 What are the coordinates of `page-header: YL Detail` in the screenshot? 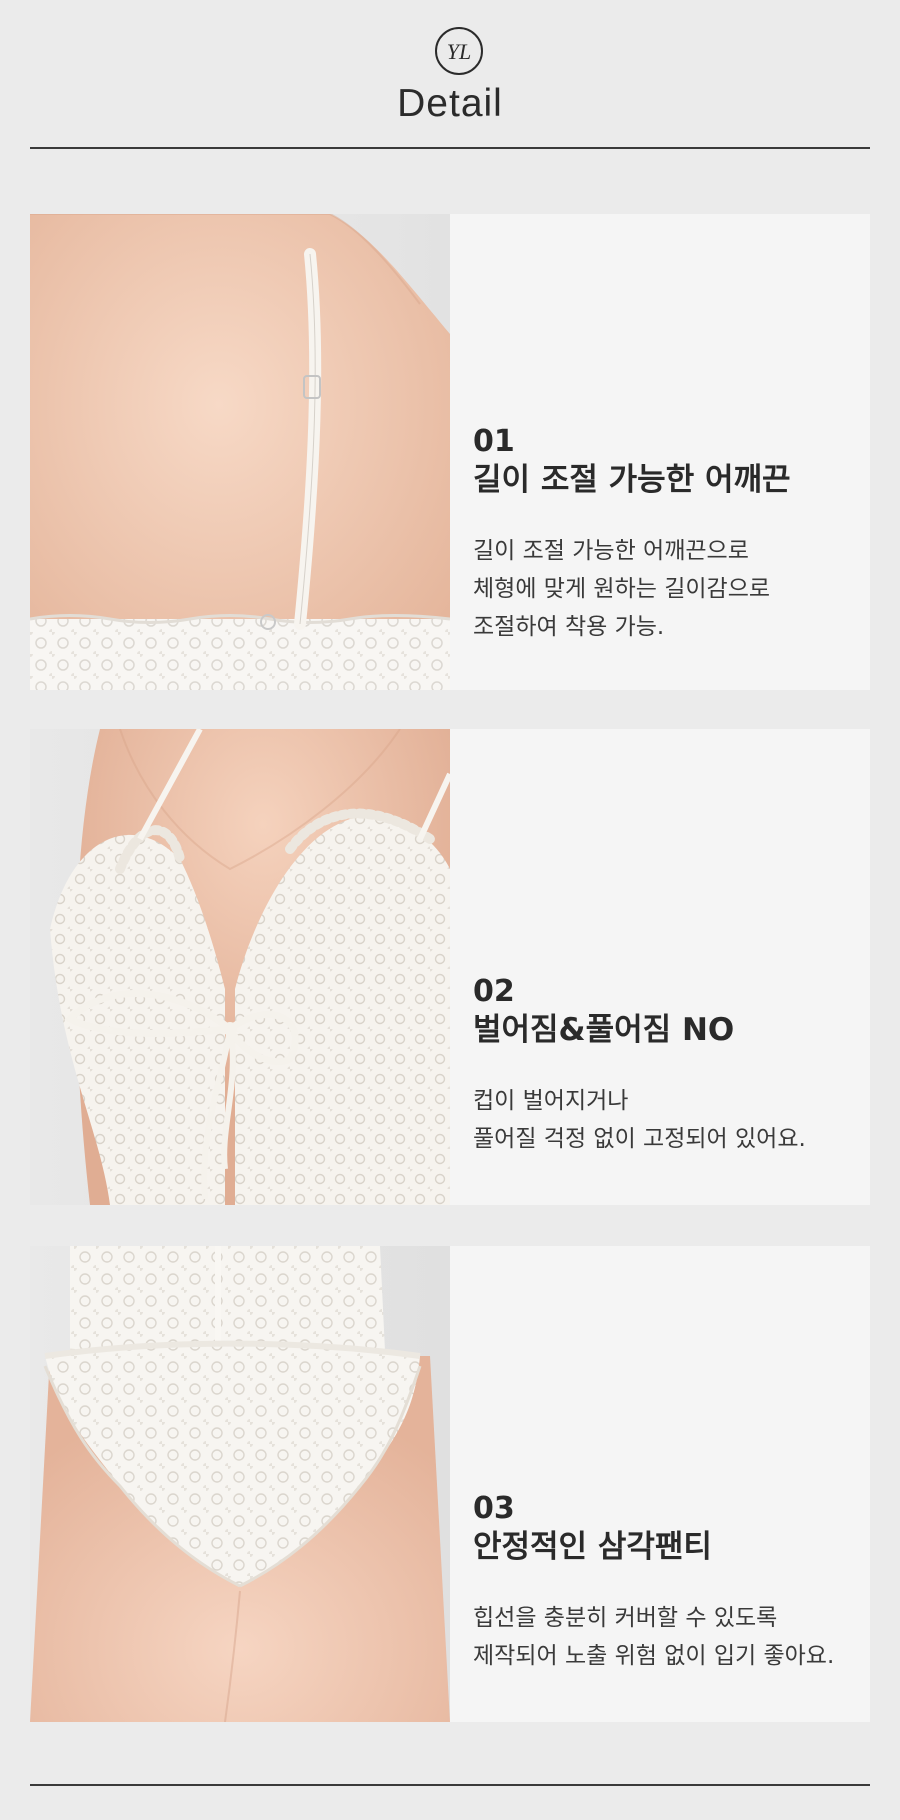 It's located at (450, 75).